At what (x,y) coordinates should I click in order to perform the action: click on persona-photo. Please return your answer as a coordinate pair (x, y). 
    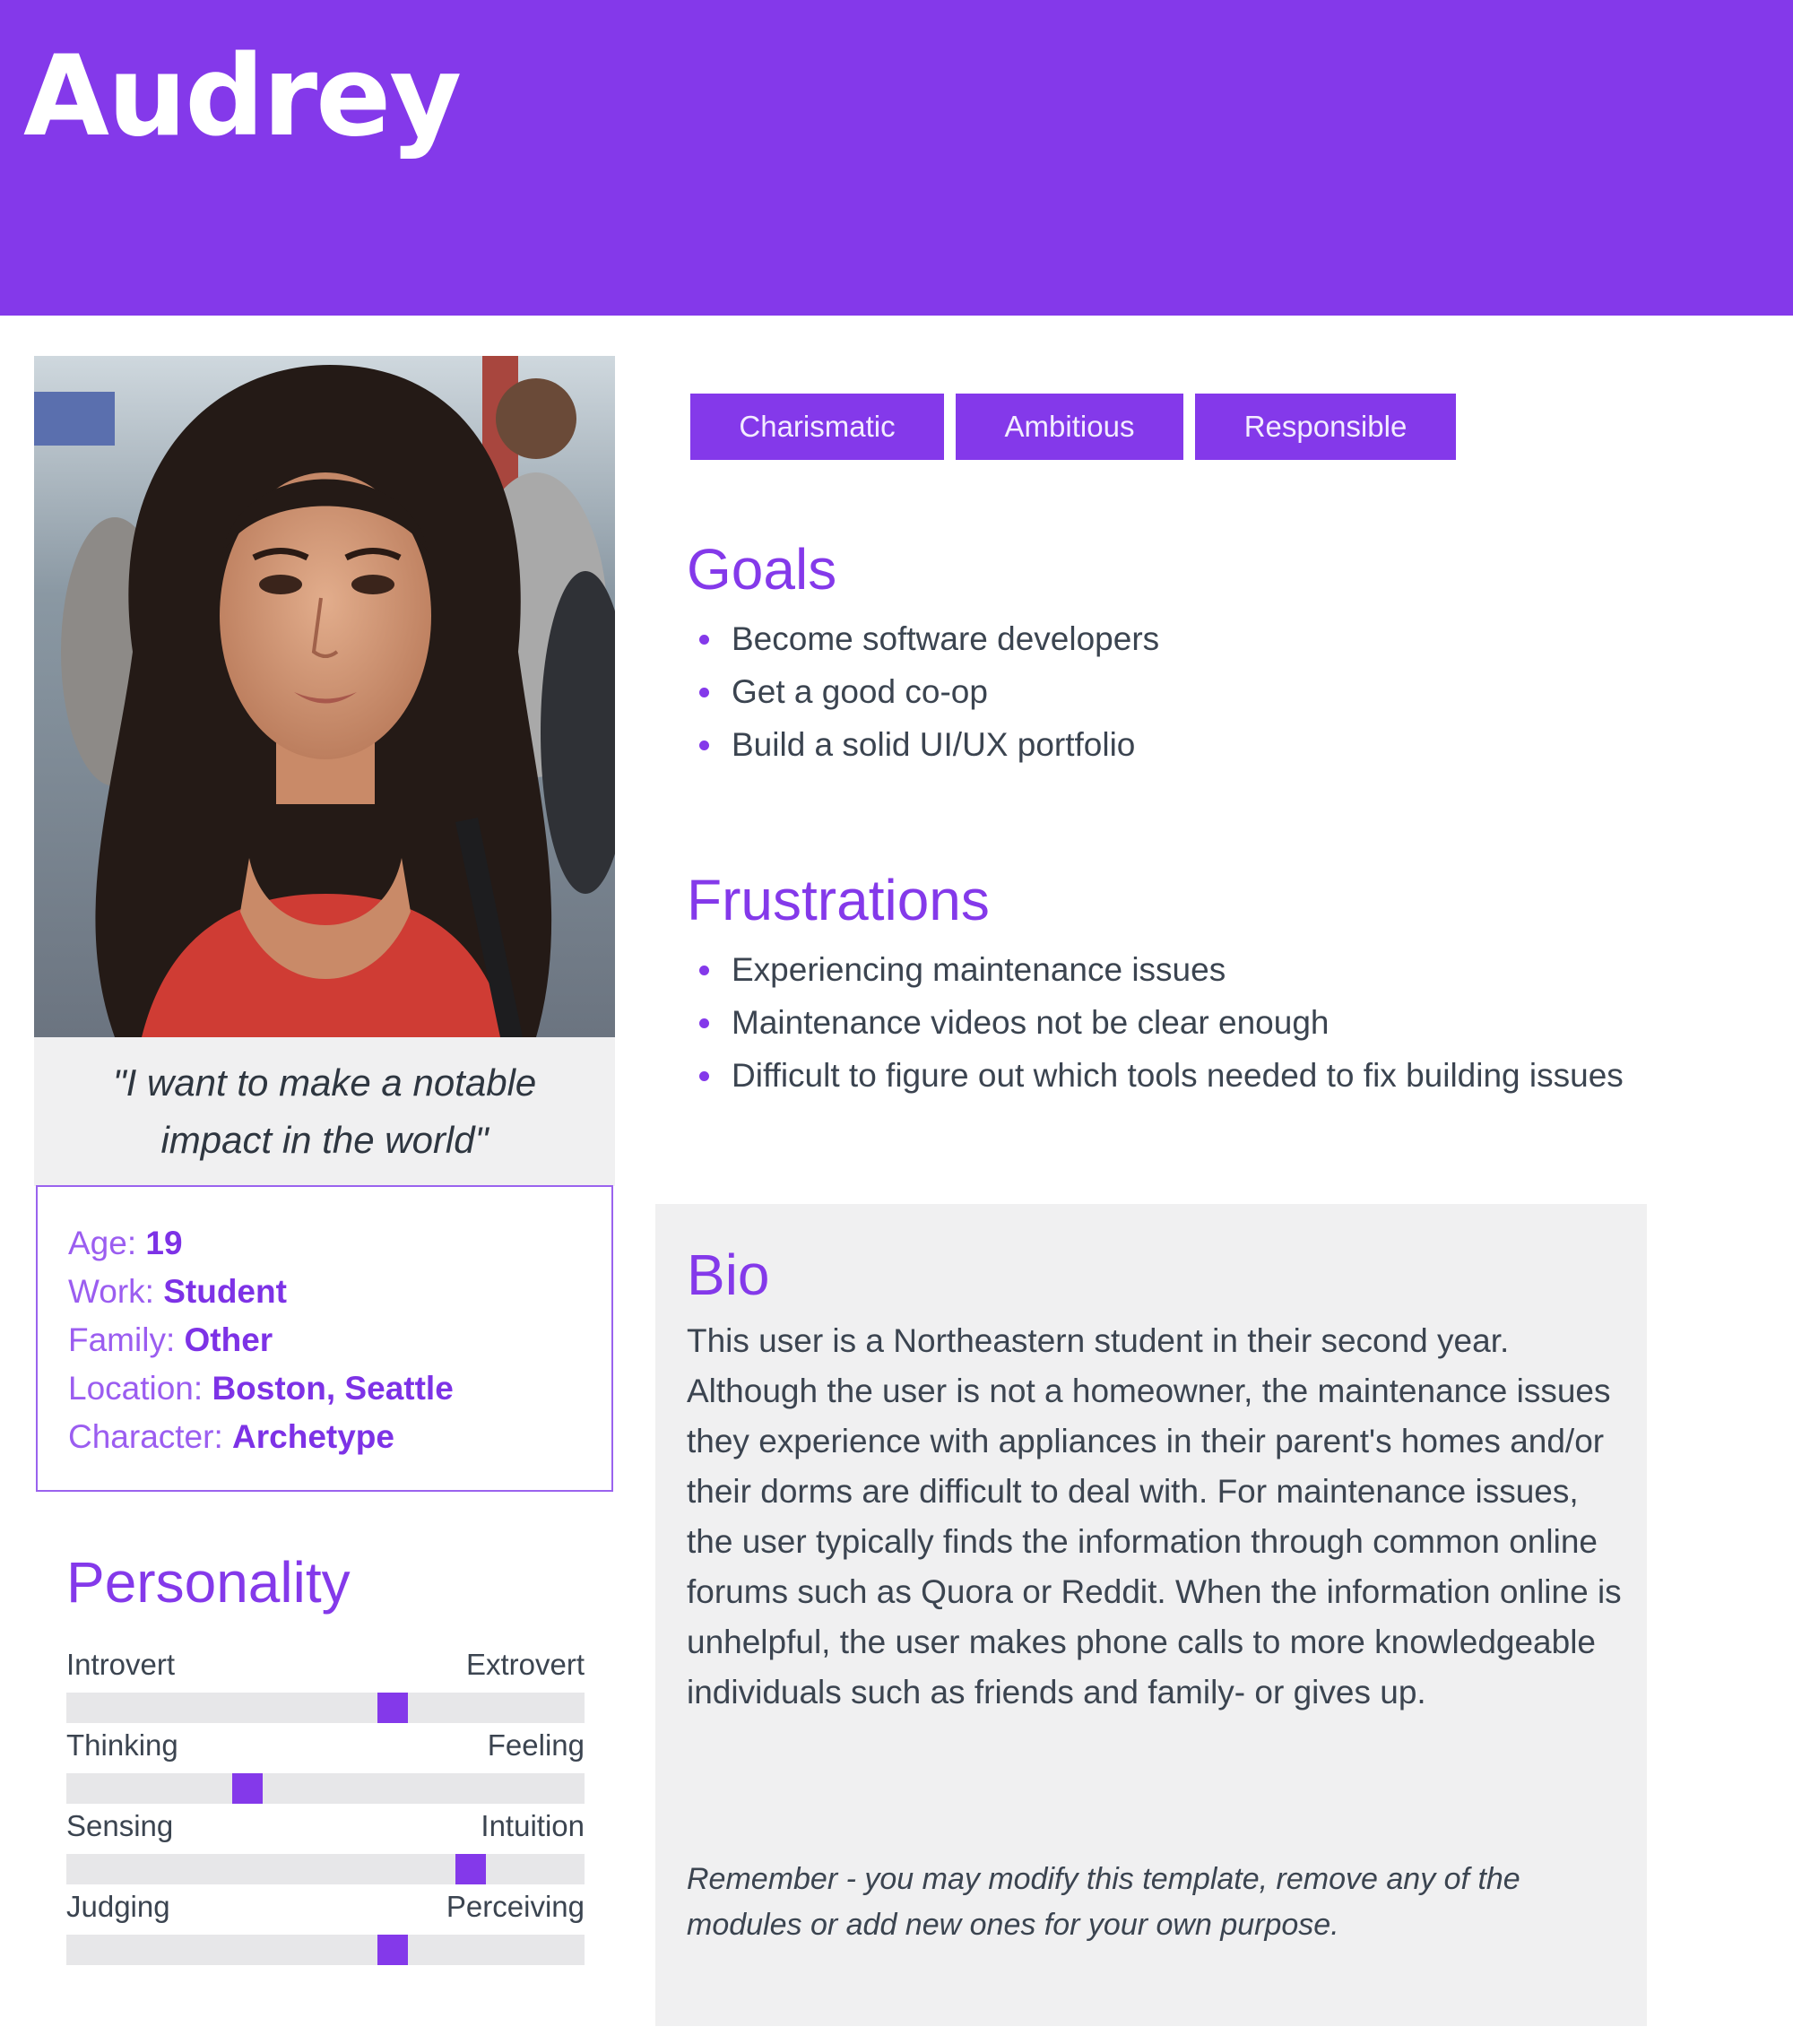
    Looking at the image, I should click on (324, 697).